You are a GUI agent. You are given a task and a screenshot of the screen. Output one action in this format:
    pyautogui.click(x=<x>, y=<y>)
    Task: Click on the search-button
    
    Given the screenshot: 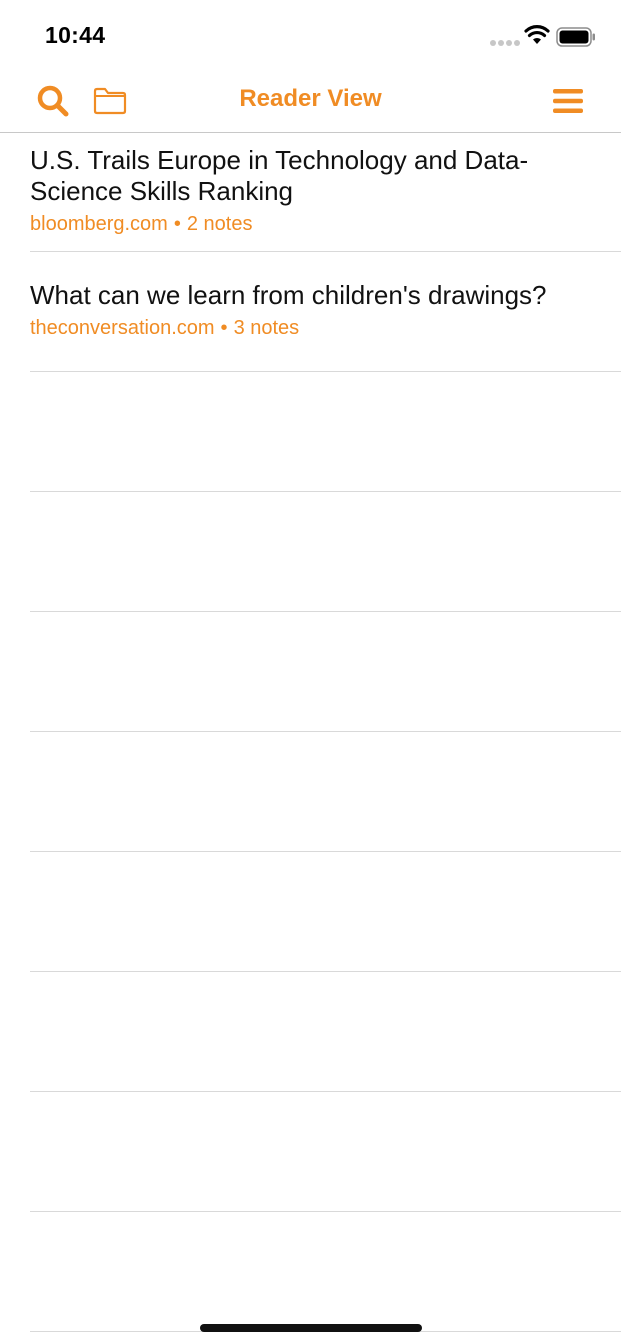 What is the action you would take?
    pyautogui.click(x=53, y=101)
    